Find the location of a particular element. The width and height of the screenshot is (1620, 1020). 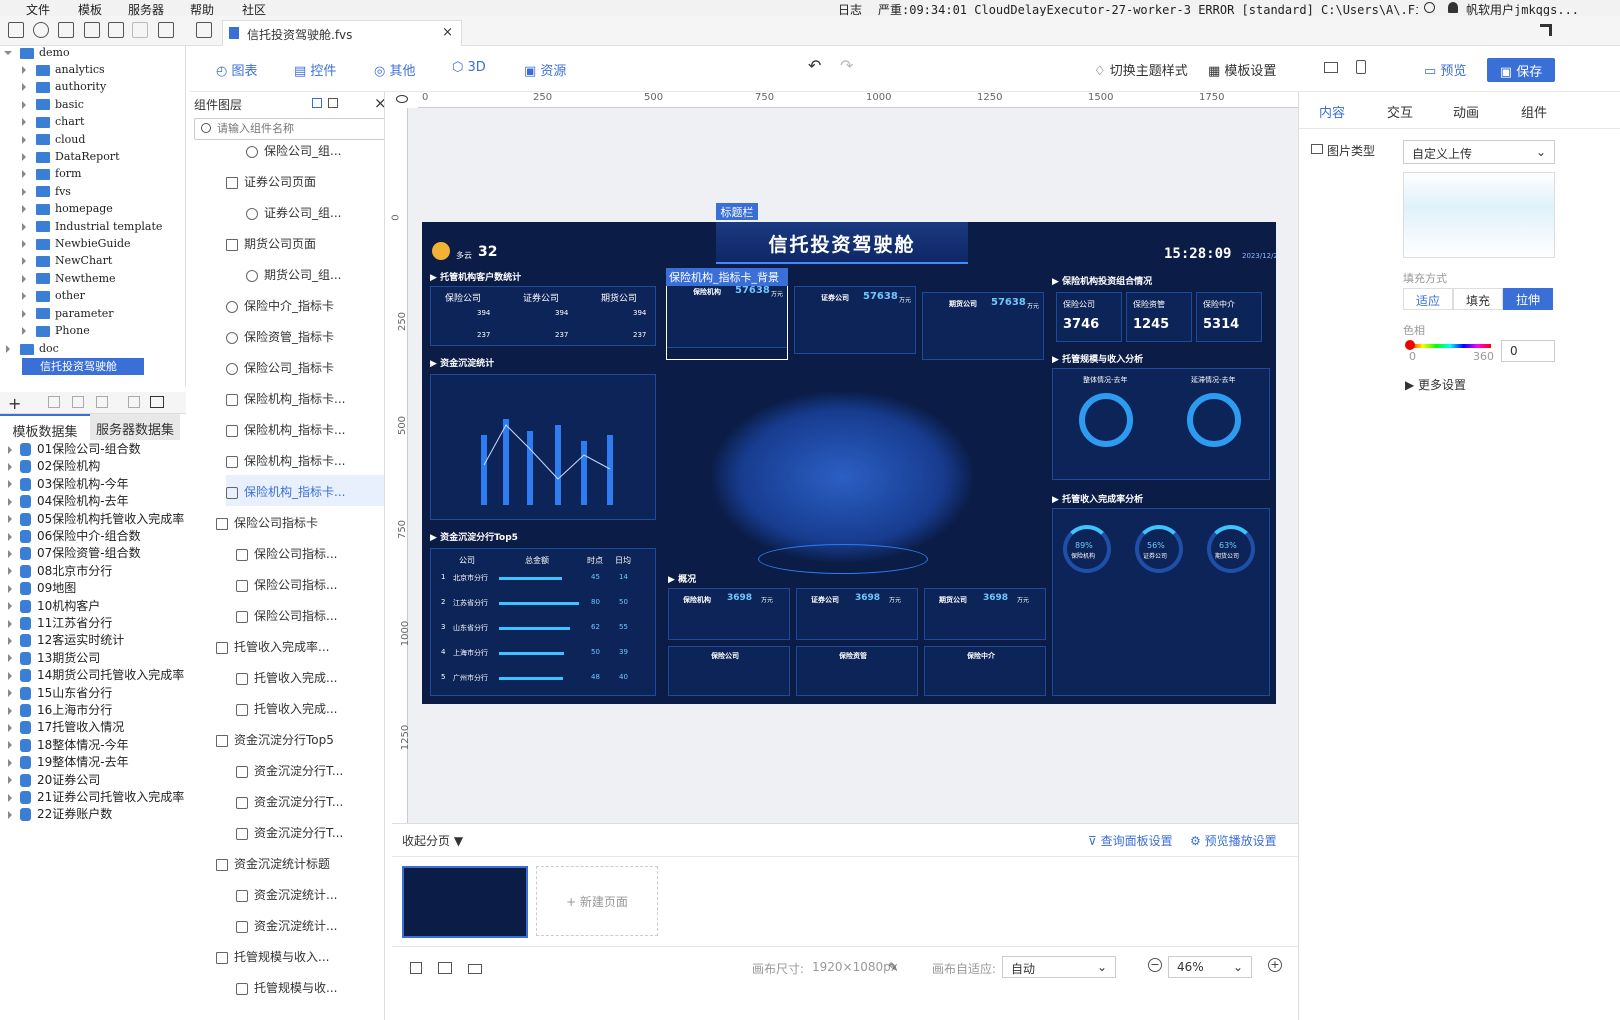

layer-item: 资金沉淀统计标题 is located at coordinates (273, 862).